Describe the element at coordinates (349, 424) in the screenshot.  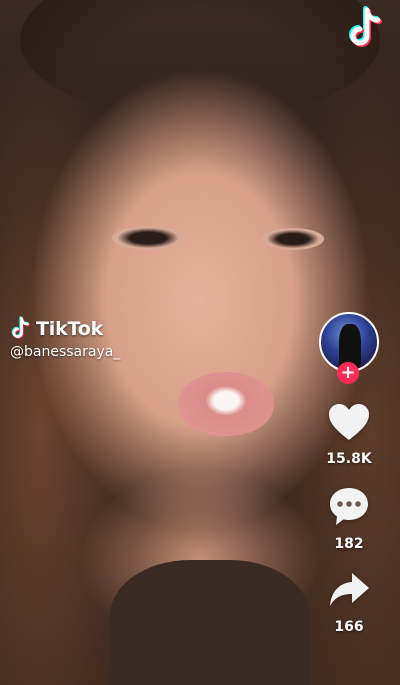
I see `heart-icon` at that location.